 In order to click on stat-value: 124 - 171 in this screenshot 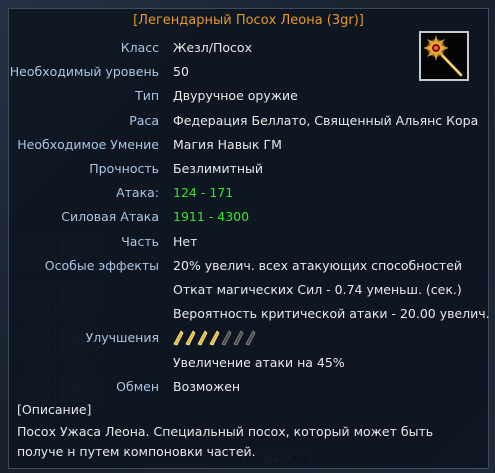, I will do `click(203, 193)`.